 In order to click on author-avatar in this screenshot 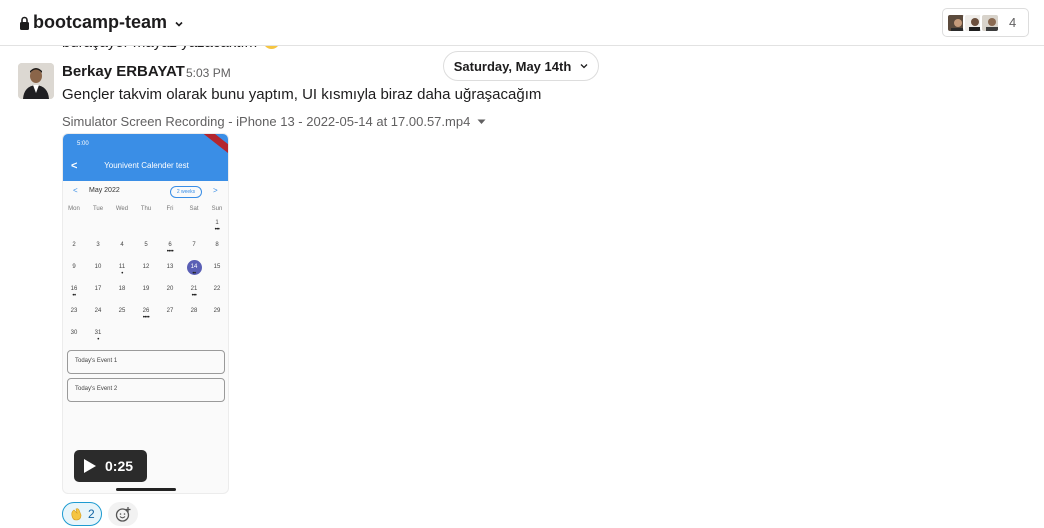, I will do `click(36, 81)`.